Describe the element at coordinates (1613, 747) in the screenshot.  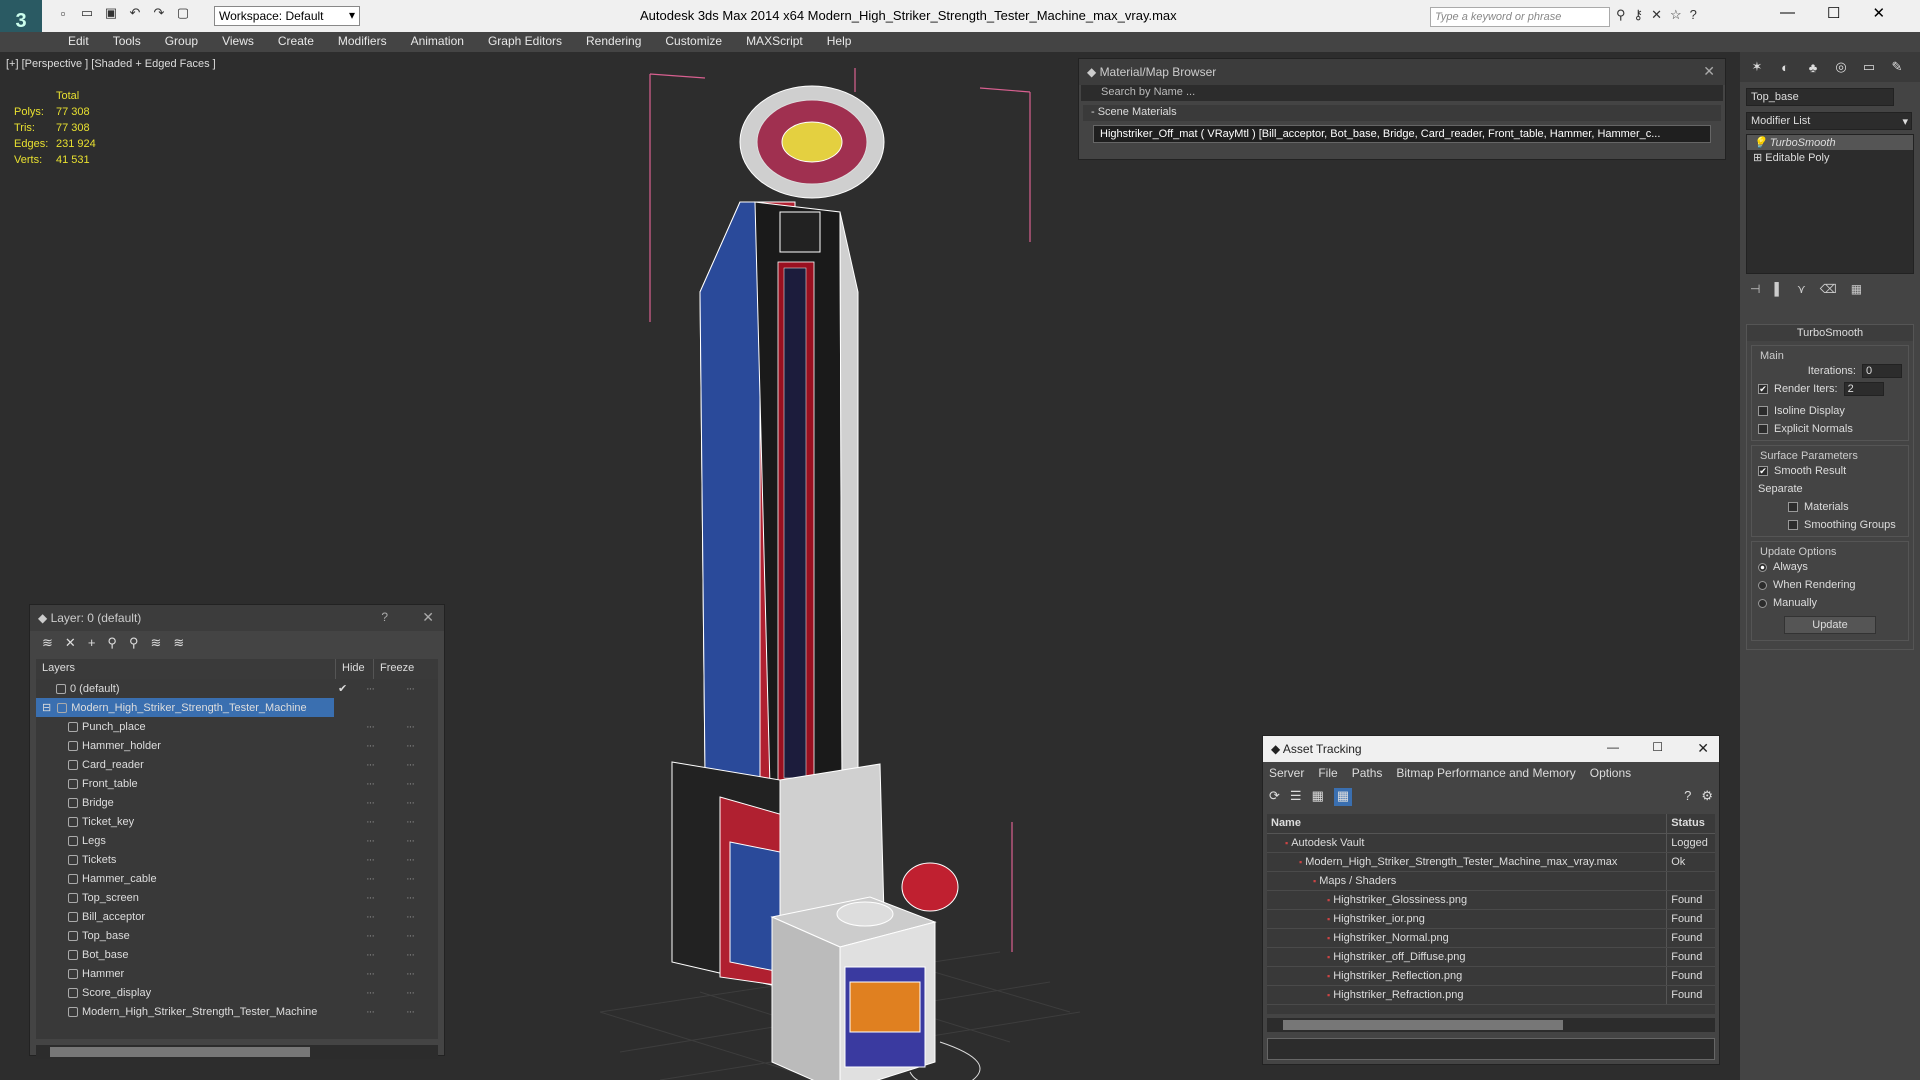
I see `minimize-icon: —` at that location.